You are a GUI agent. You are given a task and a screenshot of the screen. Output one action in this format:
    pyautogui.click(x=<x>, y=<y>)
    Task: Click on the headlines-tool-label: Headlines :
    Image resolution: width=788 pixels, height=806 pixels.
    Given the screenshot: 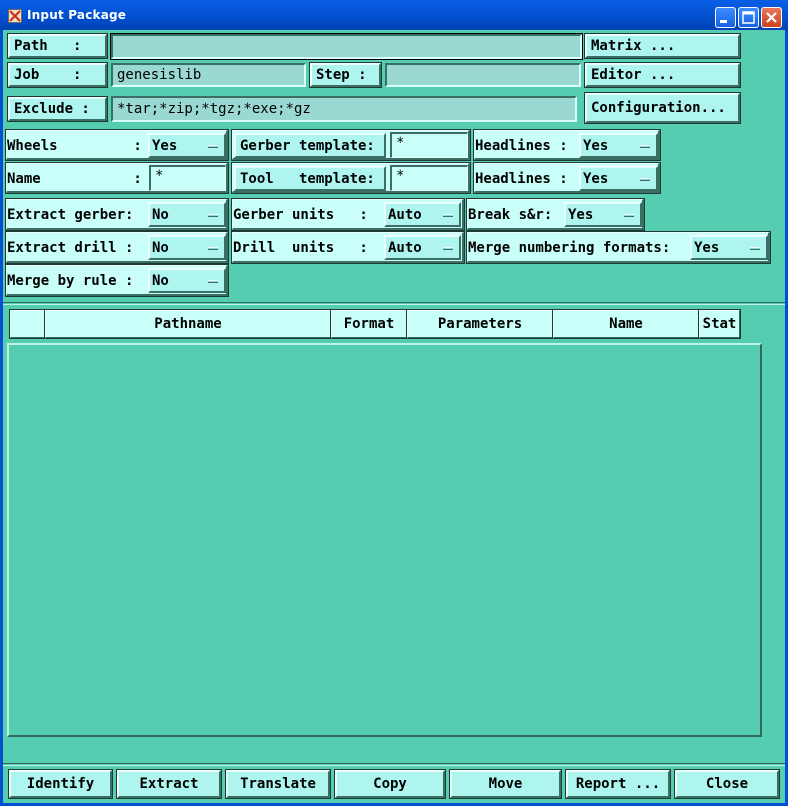 What is the action you would take?
    pyautogui.click(x=521, y=179)
    